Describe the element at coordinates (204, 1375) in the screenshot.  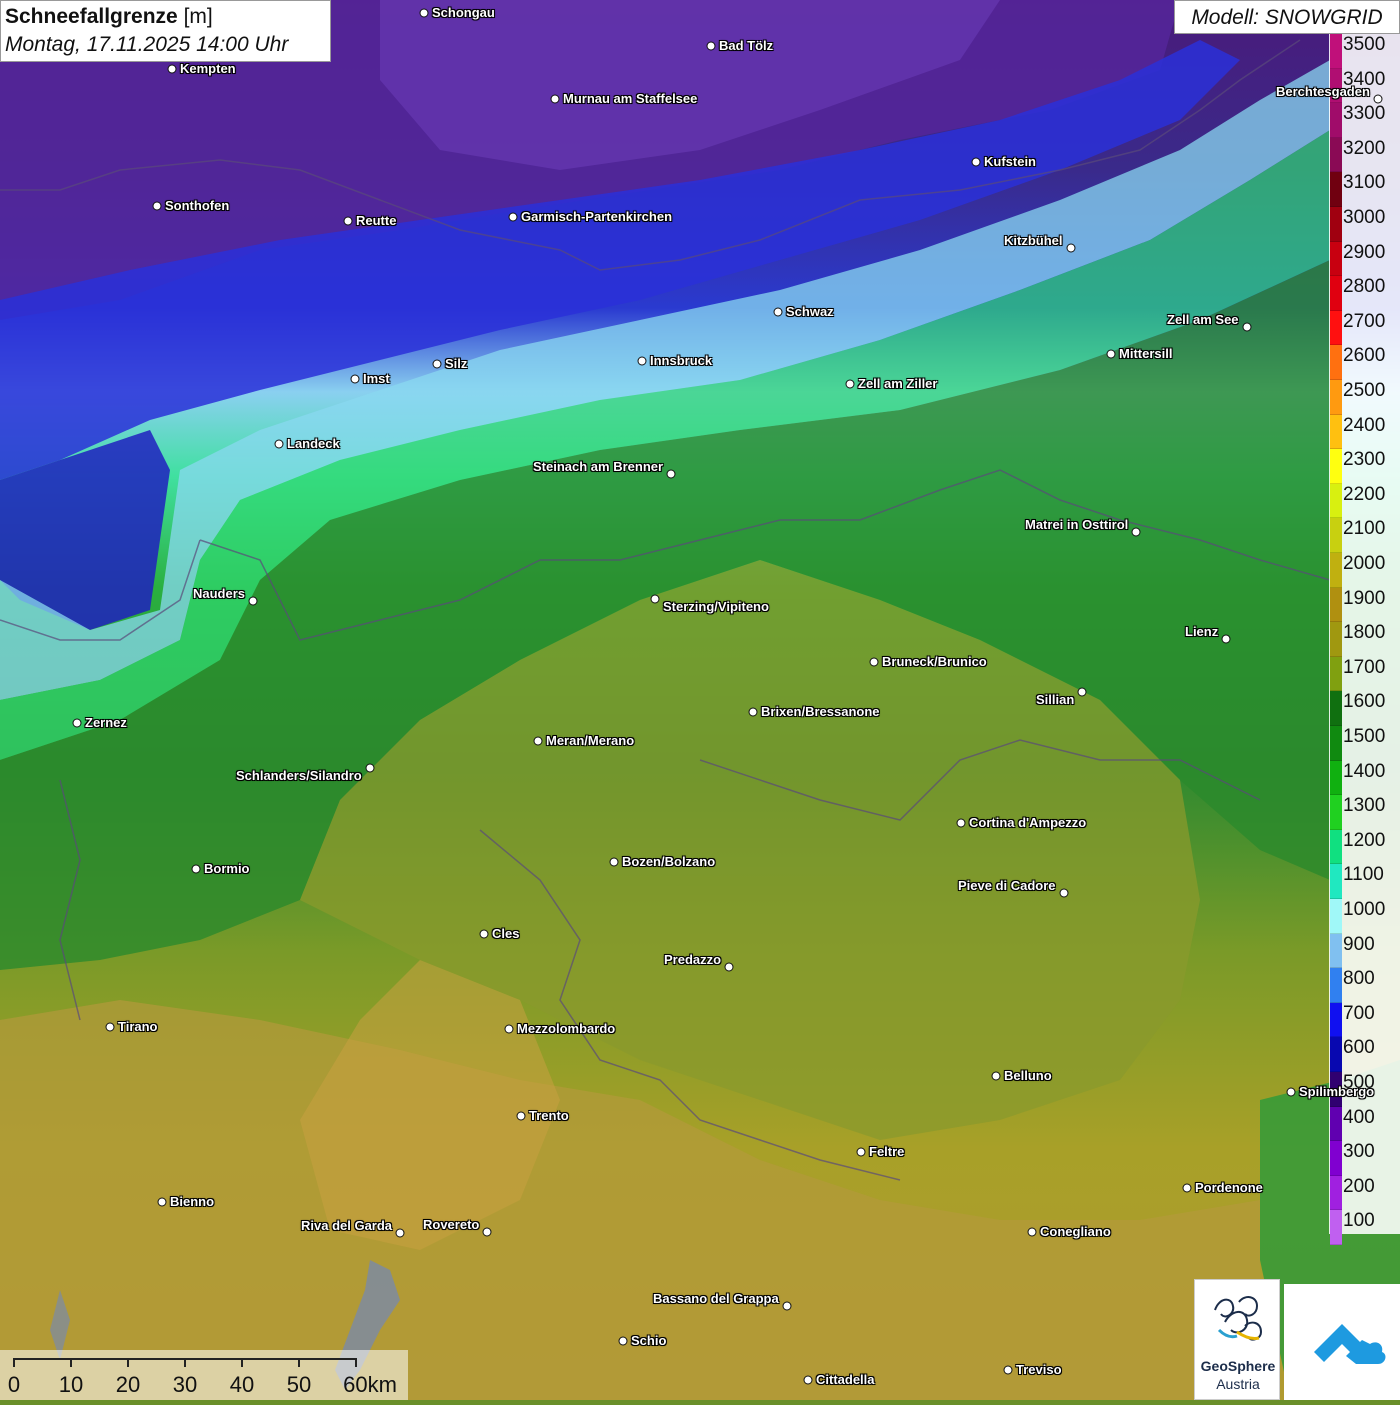
I see `scale-bar: 0 10 20 30 40 50 60km` at that location.